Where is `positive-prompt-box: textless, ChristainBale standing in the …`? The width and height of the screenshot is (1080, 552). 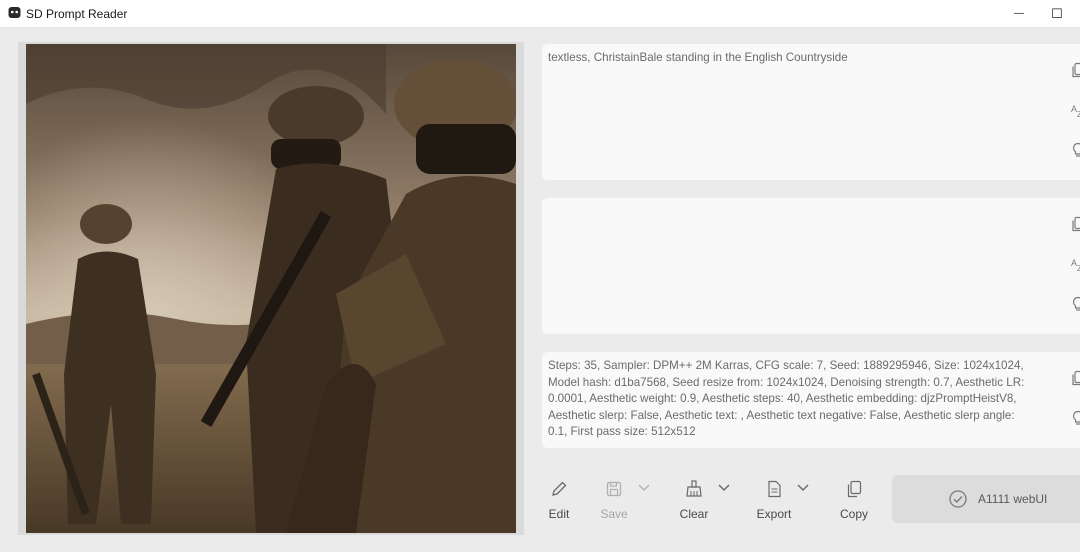
positive-prompt-box: textless, ChristainBale standing in the … is located at coordinates (811, 112).